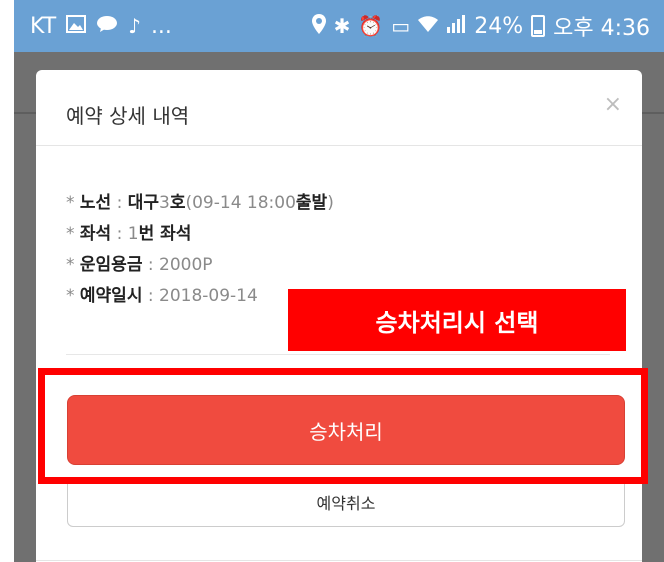 The image size is (664, 562). Describe the element at coordinates (428, 26) in the screenshot. I see `wifi-icon` at that location.